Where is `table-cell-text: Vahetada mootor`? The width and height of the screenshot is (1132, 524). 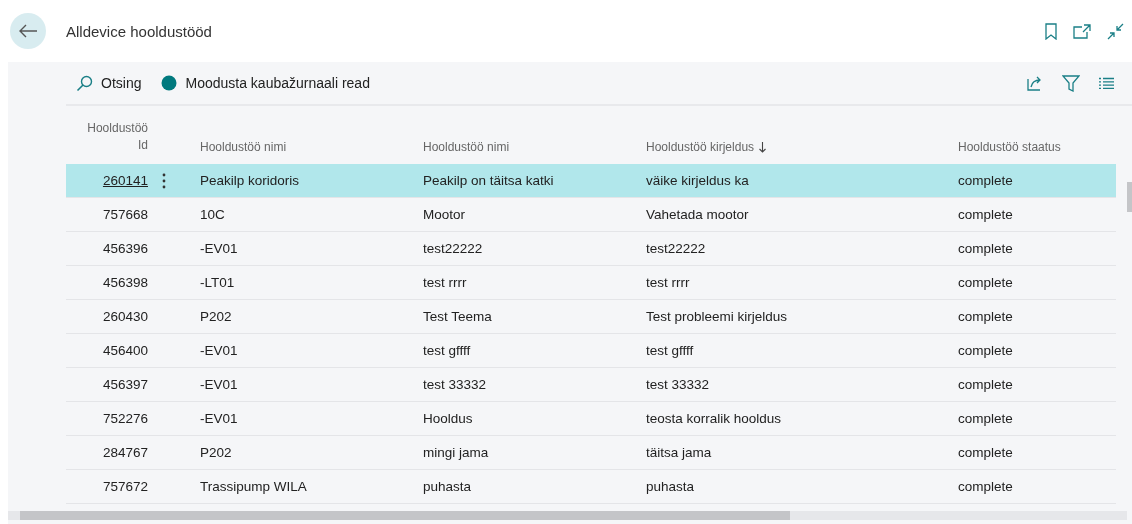 table-cell-text: Vahetada mootor is located at coordinates (697, 215).